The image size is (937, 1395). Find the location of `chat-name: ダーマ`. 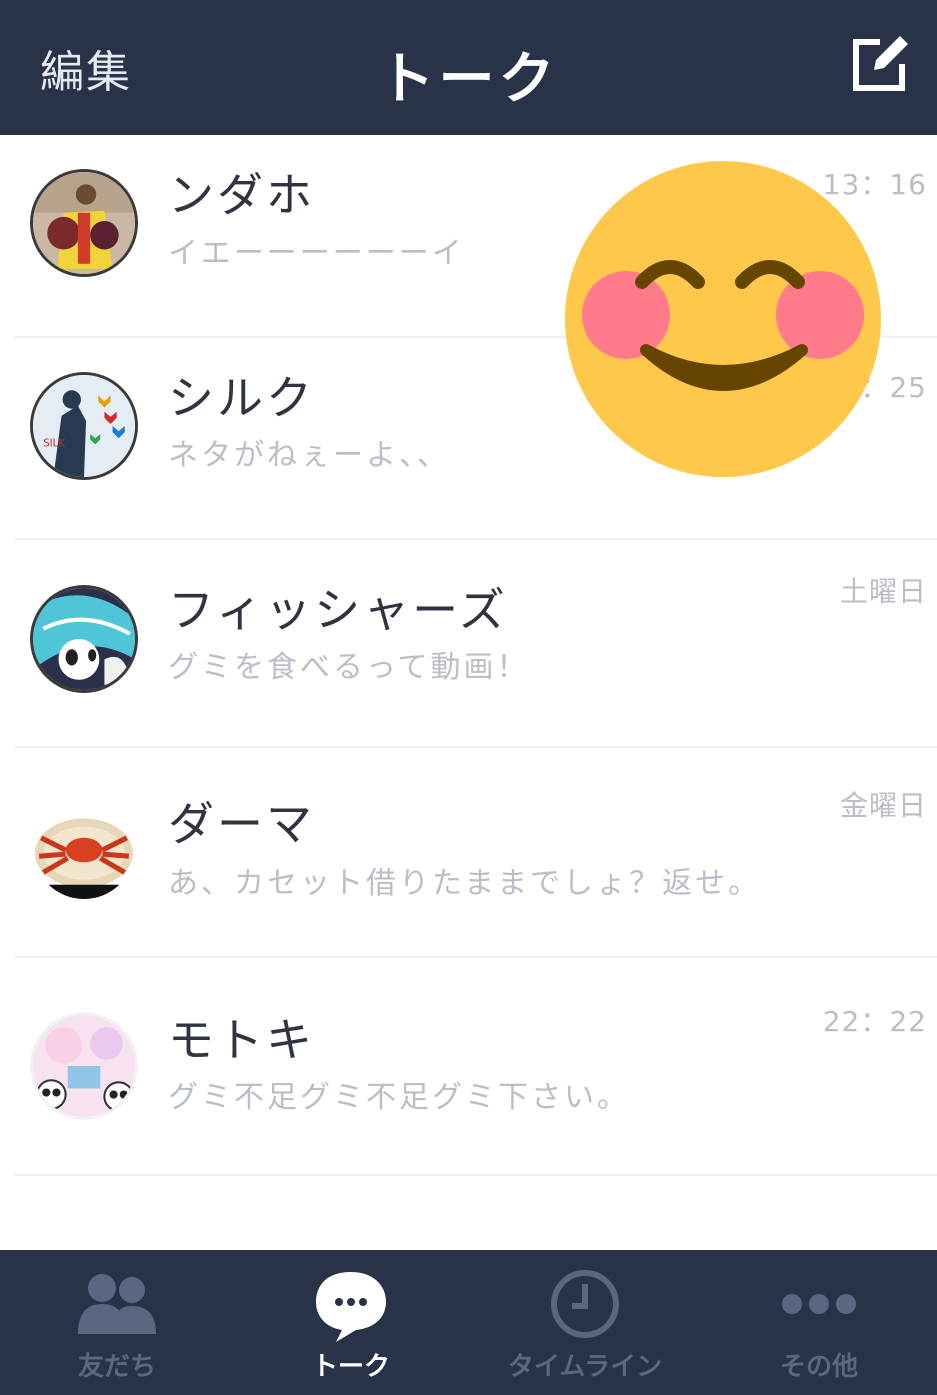

chat-name: ダーマ is located at coordinates (241, 824).